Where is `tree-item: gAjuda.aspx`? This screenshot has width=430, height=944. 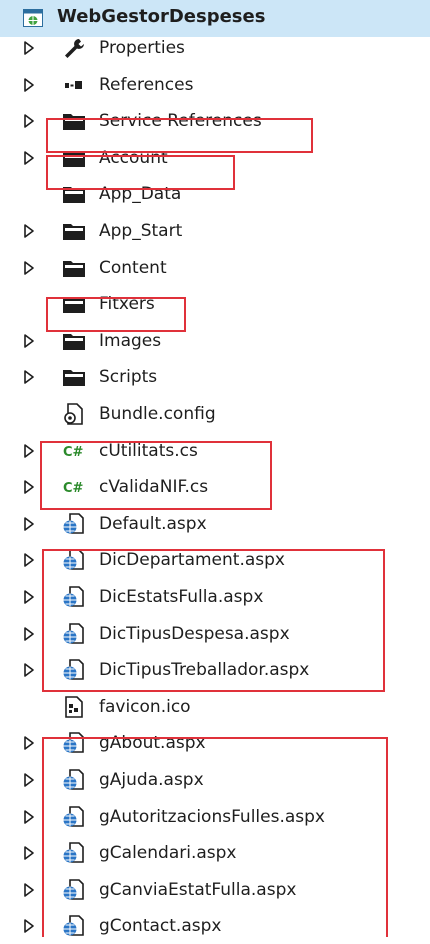 tree-item: gAjuda.aspx is located at coordinates (215, 780).